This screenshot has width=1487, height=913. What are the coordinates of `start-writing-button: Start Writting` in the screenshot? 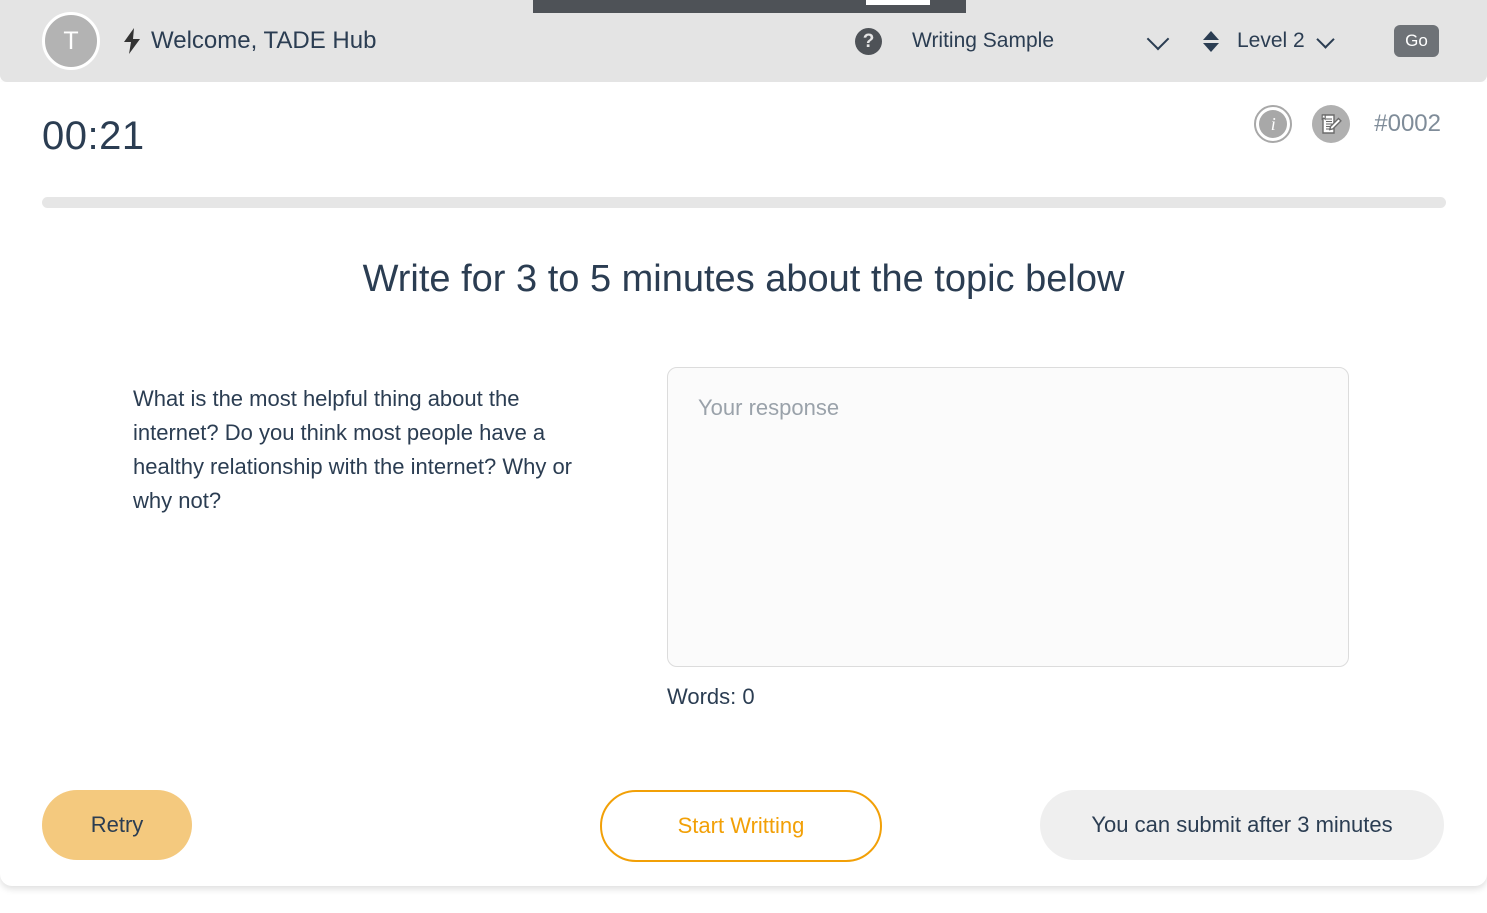 It's located at (741, 826).